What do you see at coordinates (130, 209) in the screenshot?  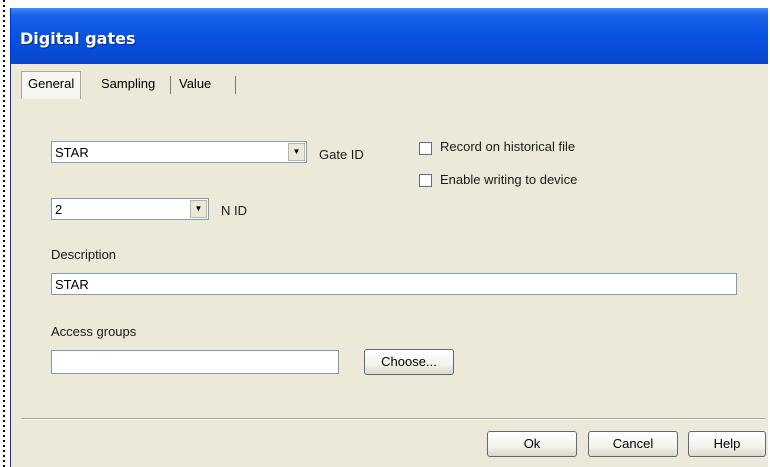 I see `n-id-combobox: 2 ▼` at bounding box center [130, 209].